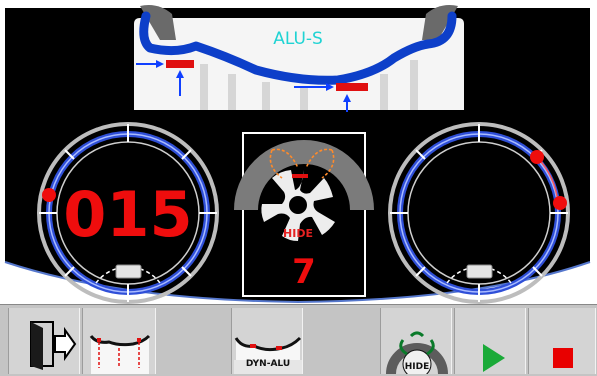  What do you see at coordinates (298, 233) in the screenshot?
I see `center-hide-label: HIDE` at bounding box center [298, 233].